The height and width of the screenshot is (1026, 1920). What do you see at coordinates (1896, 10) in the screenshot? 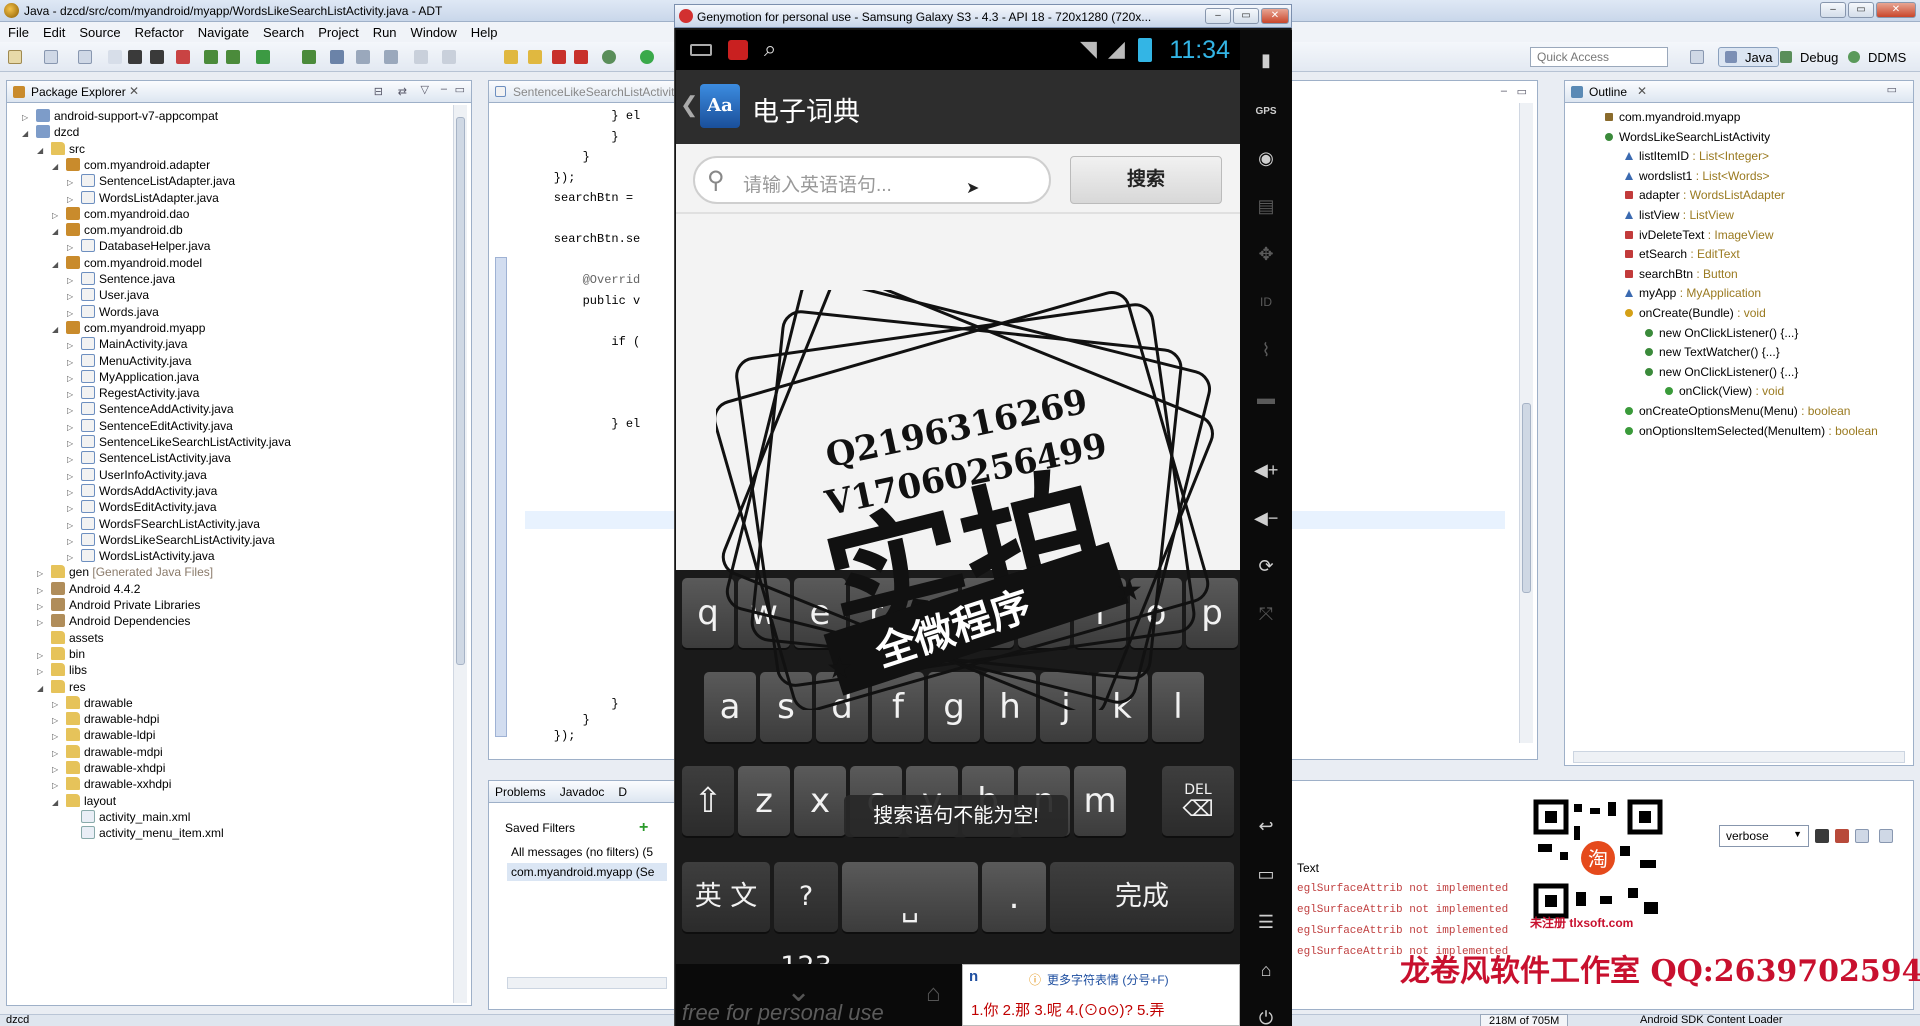
I see `close-button: ✕` at bounding box center [1896, 10].